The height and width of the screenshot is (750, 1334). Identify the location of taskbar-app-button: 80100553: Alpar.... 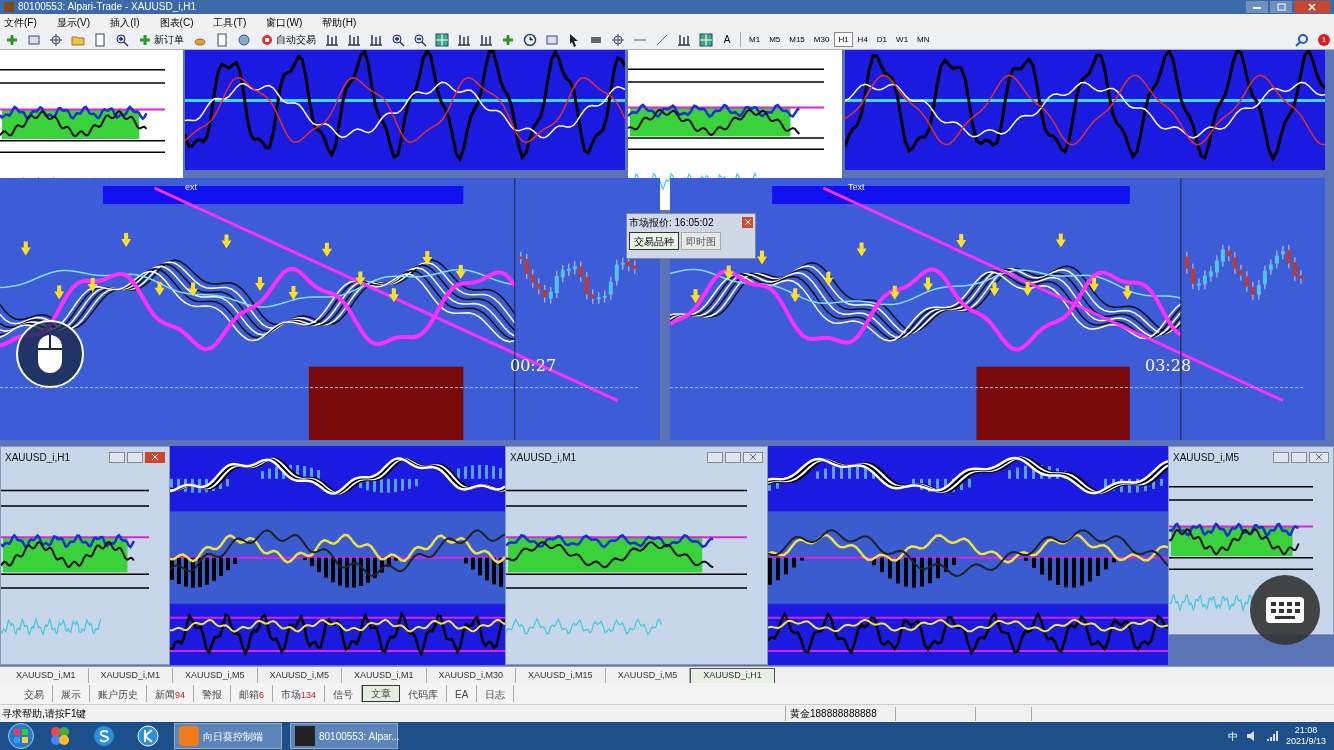
(344, 736).